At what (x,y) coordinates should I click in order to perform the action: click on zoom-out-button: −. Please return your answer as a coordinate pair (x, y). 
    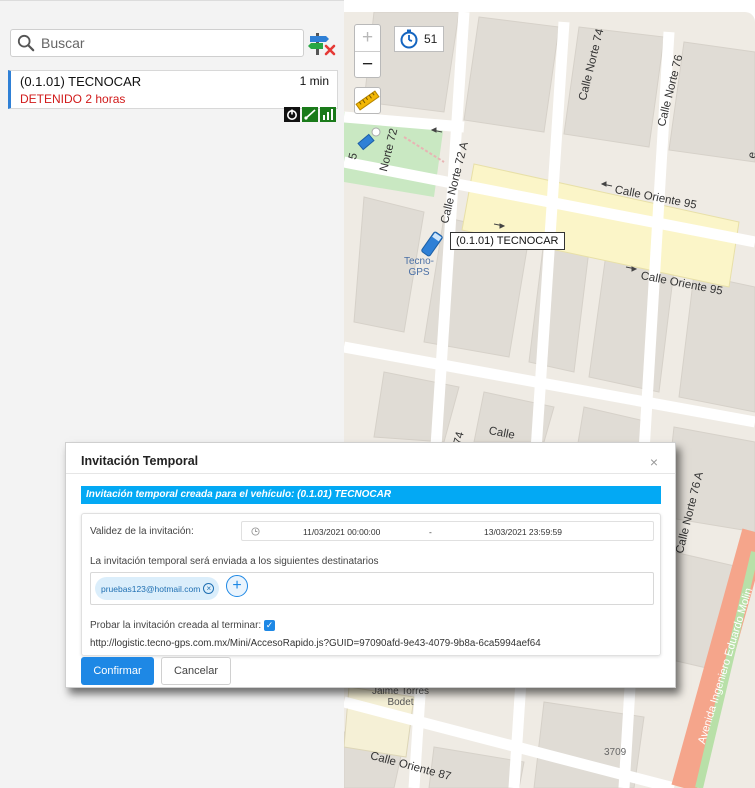
    Looking at the image, I should click on (367, 64).